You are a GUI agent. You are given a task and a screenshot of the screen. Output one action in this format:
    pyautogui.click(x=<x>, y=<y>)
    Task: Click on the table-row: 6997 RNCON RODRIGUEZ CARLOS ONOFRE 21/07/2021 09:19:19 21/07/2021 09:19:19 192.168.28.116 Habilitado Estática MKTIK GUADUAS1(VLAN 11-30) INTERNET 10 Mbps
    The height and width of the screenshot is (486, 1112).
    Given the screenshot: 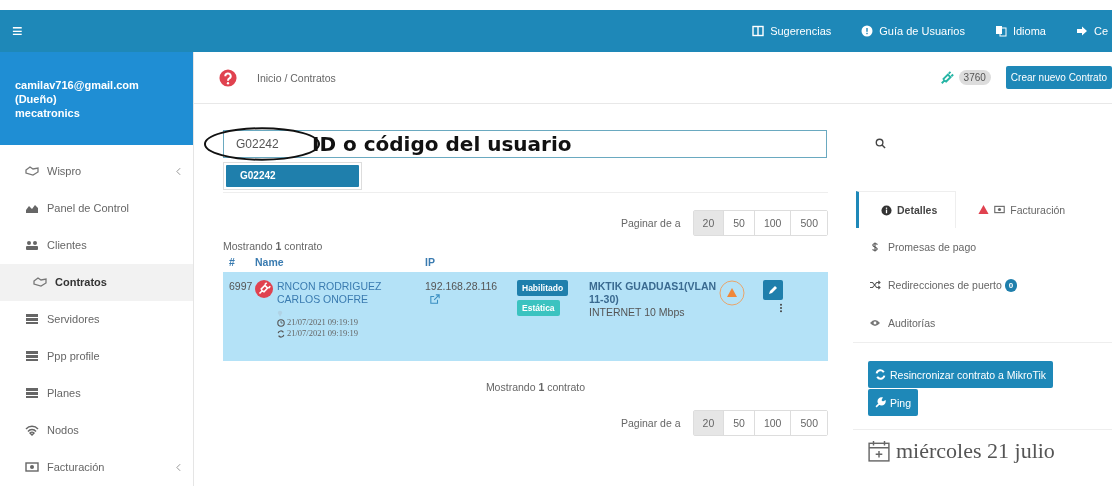 What is the action you would take?
    pyautogui.click(x=525, y=316)
    